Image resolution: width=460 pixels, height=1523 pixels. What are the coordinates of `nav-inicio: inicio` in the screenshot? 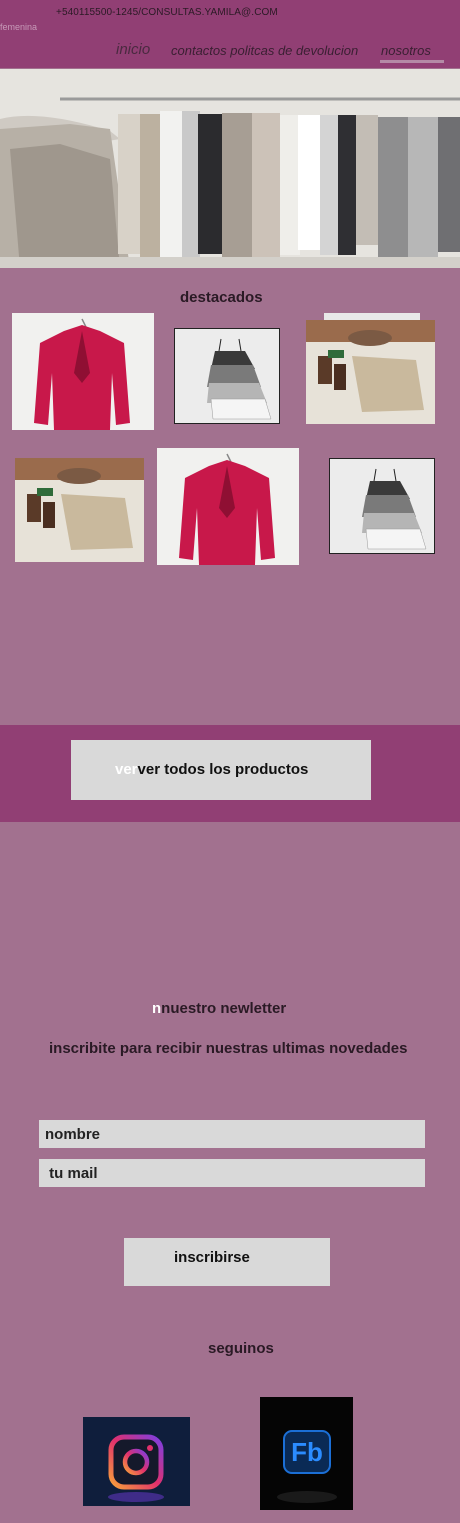 It's located at (133, 49).